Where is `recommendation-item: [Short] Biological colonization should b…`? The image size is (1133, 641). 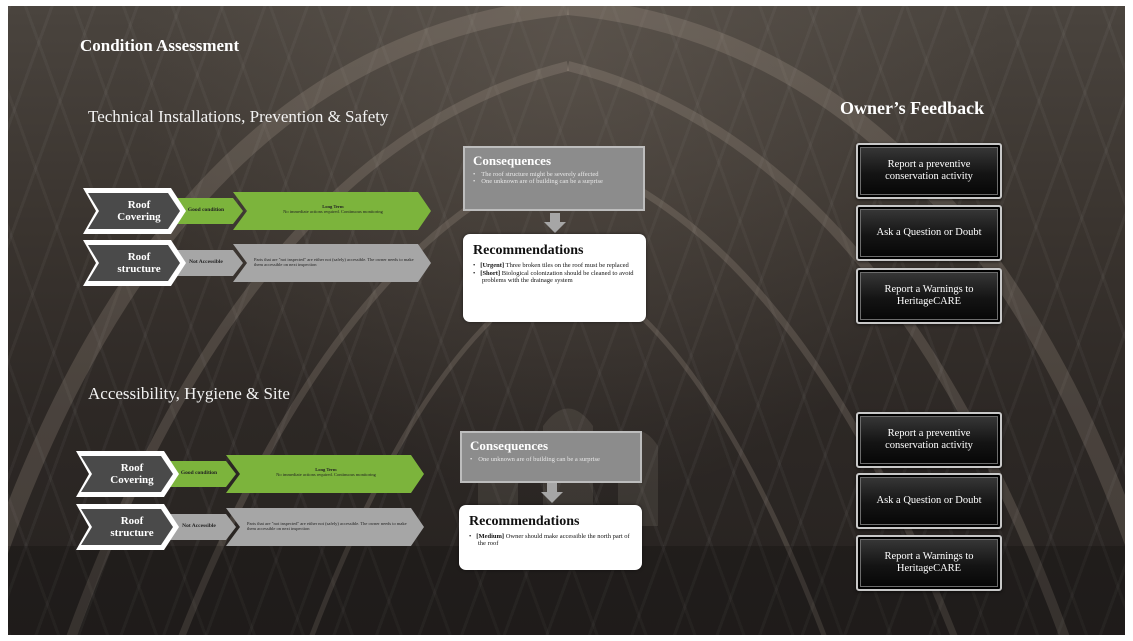 recommendation-item: [Short] Biological colonization should b… is located at coordinates (554, 277).